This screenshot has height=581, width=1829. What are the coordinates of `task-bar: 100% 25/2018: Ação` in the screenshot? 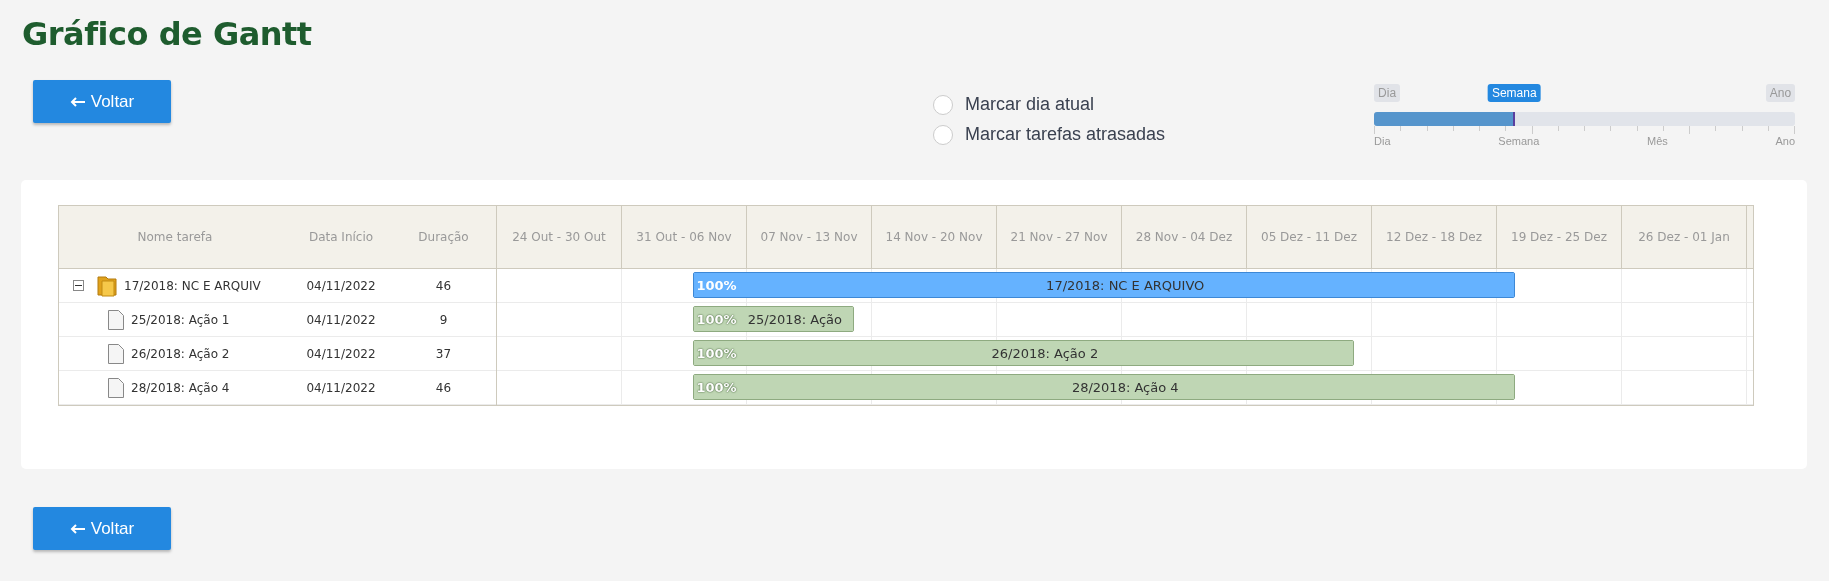 It's located at (774, 319).